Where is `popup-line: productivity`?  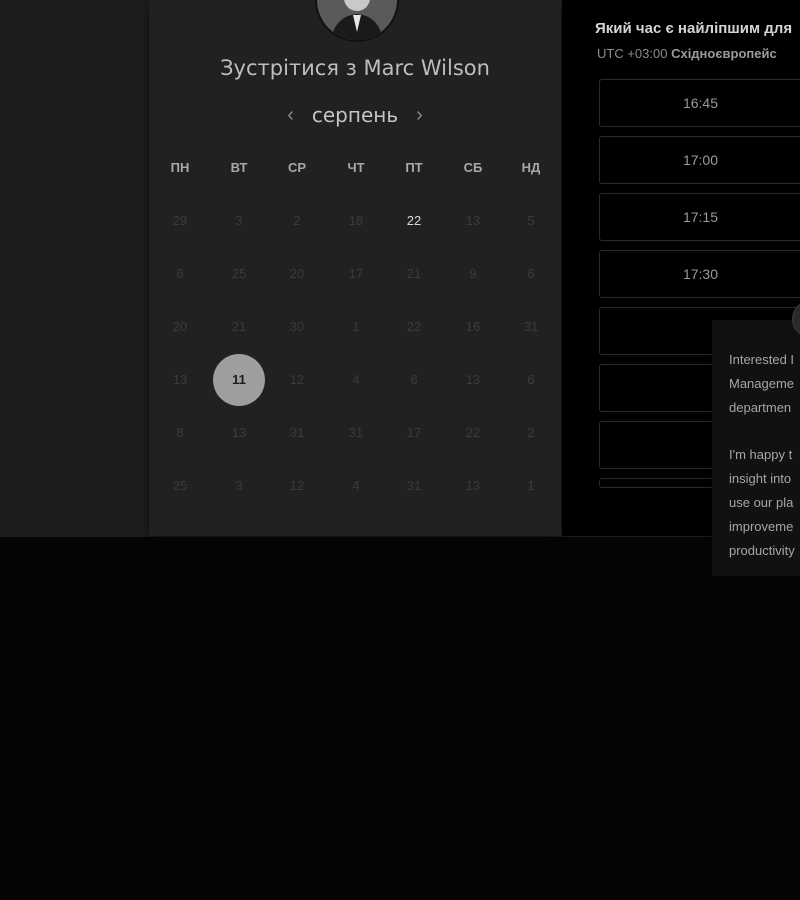 popup-line: productivity is located at coordinates (762, 550).